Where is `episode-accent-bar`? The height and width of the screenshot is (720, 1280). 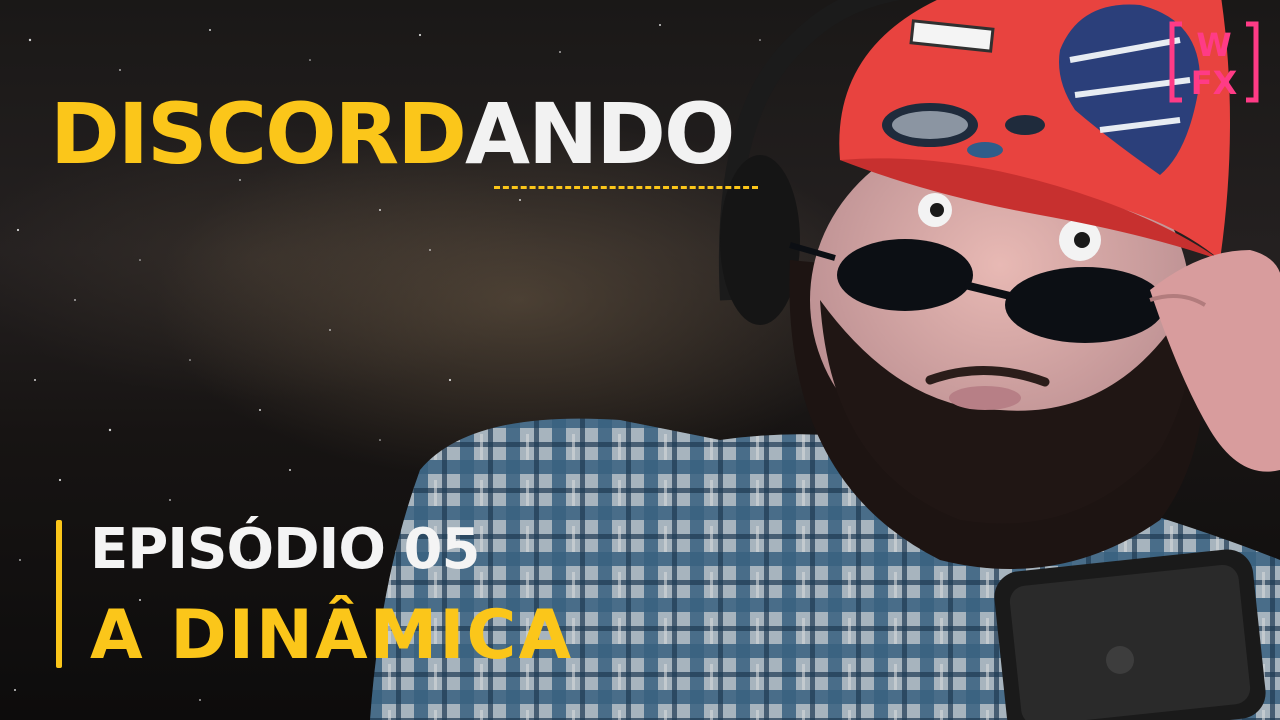
episode-accent-bar is located at coordinates (59, 594).